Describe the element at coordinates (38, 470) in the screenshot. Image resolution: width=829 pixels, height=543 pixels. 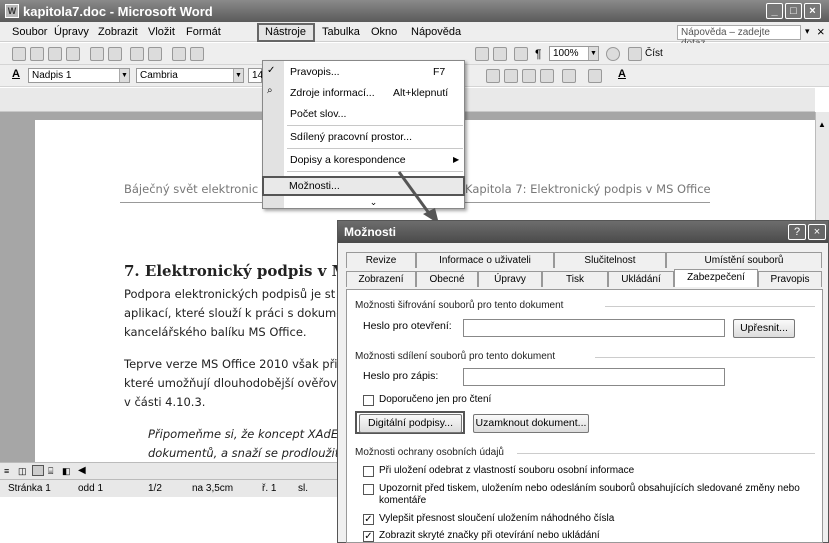
I see `print-view-icon` at that location.